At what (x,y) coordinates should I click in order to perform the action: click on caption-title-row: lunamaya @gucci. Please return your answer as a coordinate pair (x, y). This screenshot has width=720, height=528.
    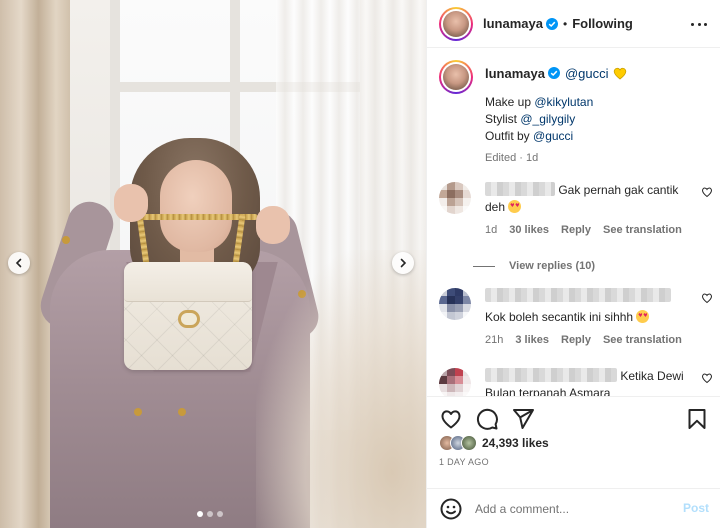
    Looking at the image, I should click on (600, 73).